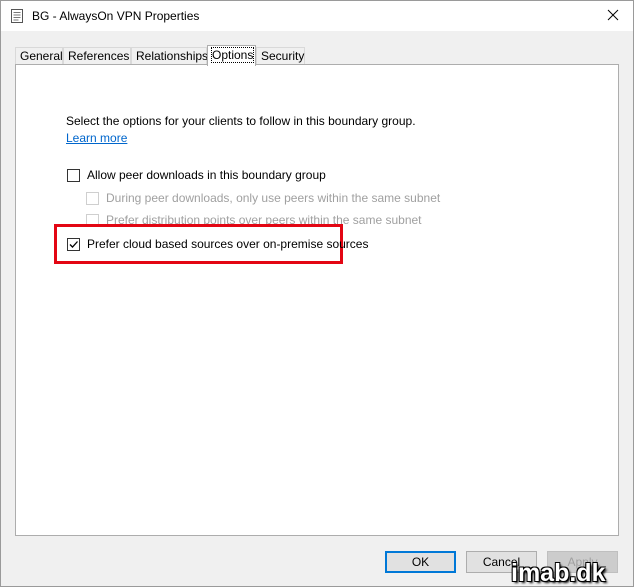  What do you see at coordinates (280, 55) in the screenshot?
I see `tab-security: Security` at bounding box center [280, 55].